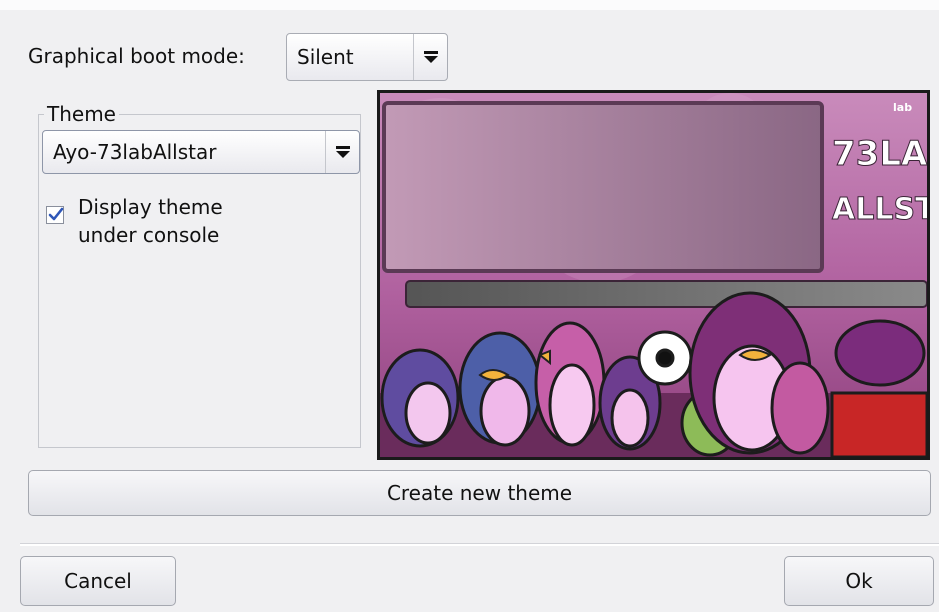 This screenshot has width=939, height=612. I want to click on theme-select: Ayo-73labAllstar, so click(201, 152).